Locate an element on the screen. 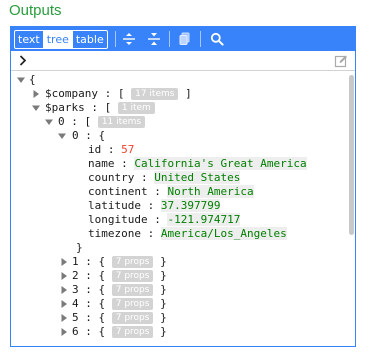 Image resolution: width=372 pixels, height=353 pixels. tree-row-field: latitude : 37.397799 is located at coordinates (154, 206).